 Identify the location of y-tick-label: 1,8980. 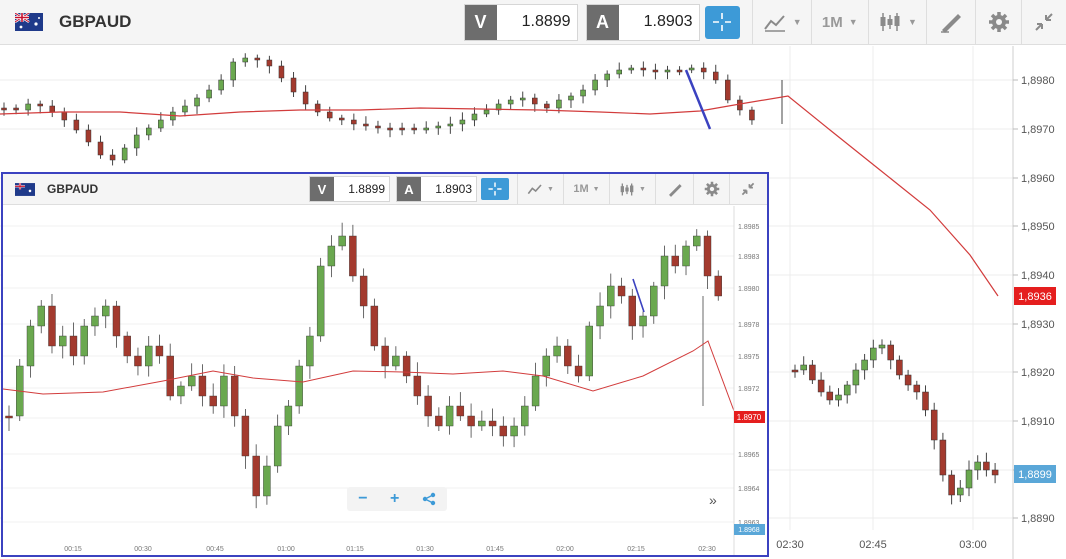
(1038, 81).